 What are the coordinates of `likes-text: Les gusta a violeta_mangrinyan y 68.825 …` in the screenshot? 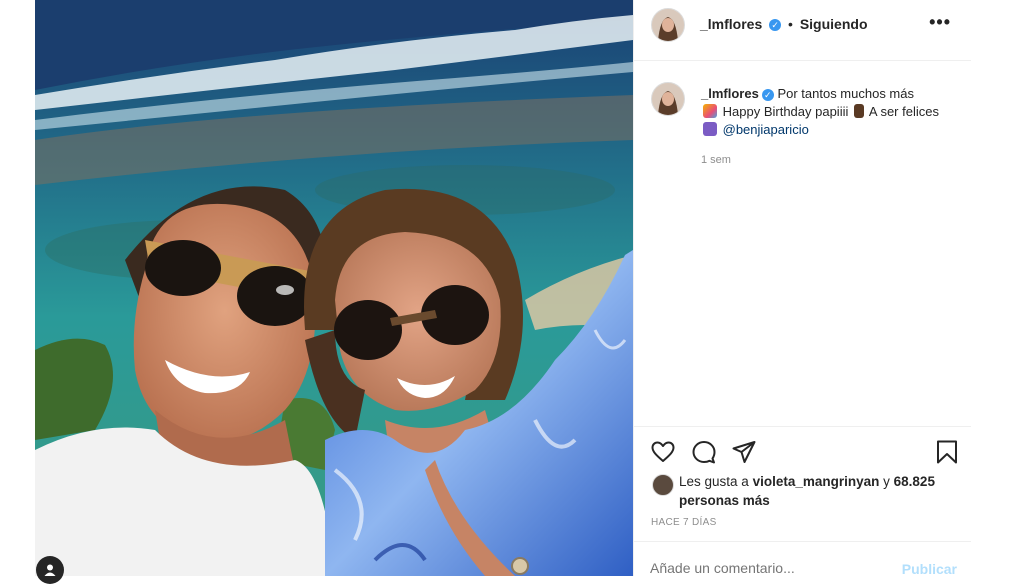 It's located at (809, 491).